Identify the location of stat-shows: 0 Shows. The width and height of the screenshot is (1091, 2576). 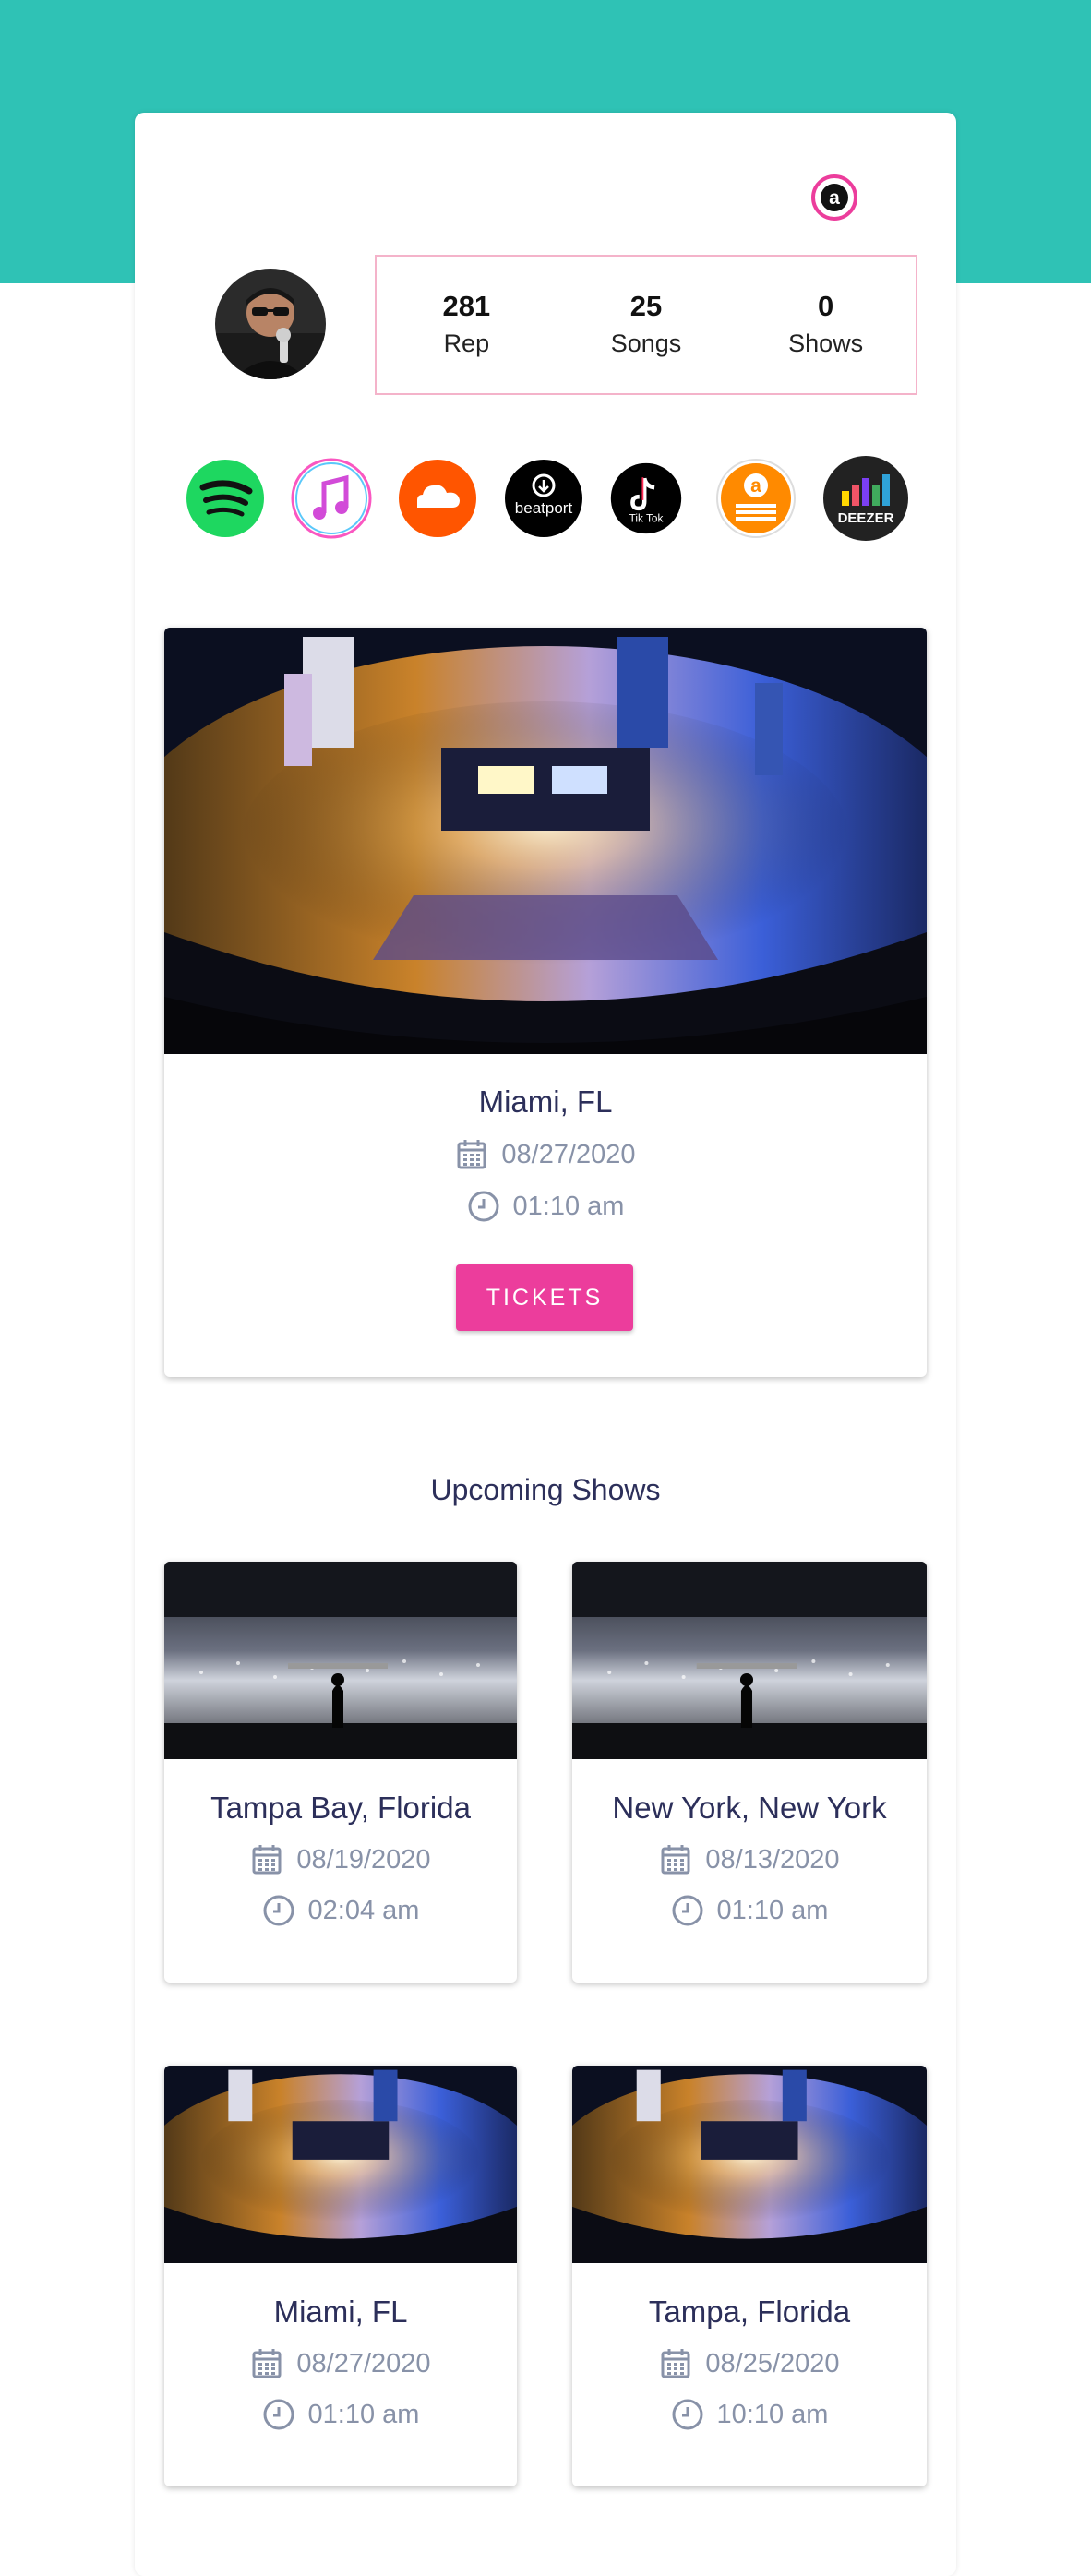
(826, 325).